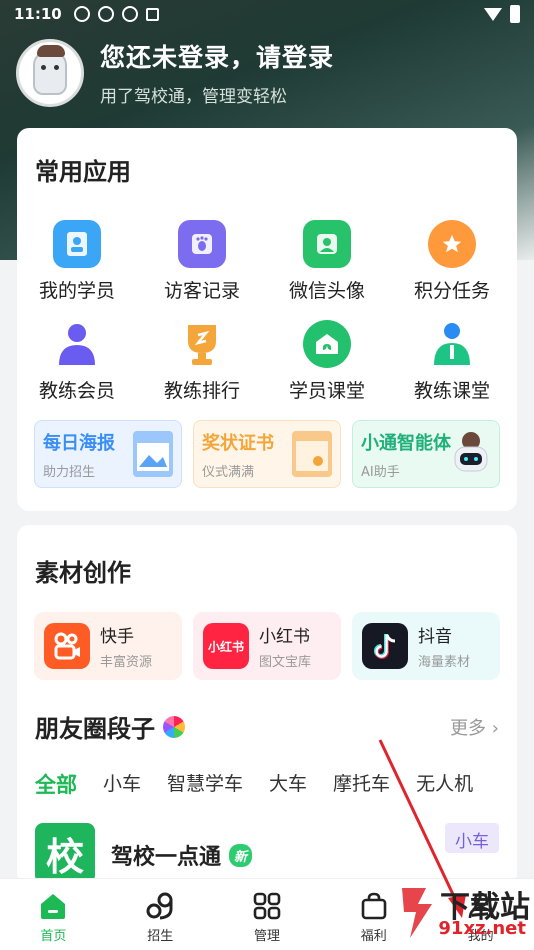  Describe the element at coordinates (515, 14) in the screenshot. I see `battery-icon` at that location.